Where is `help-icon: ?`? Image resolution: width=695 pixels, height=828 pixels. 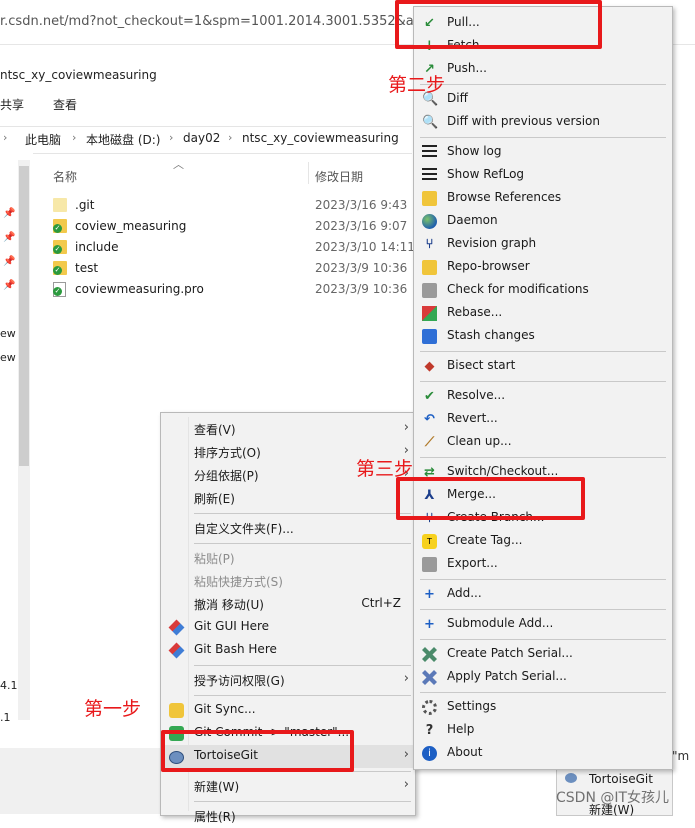 help-icon: ? is located at coordinates (429, 730).